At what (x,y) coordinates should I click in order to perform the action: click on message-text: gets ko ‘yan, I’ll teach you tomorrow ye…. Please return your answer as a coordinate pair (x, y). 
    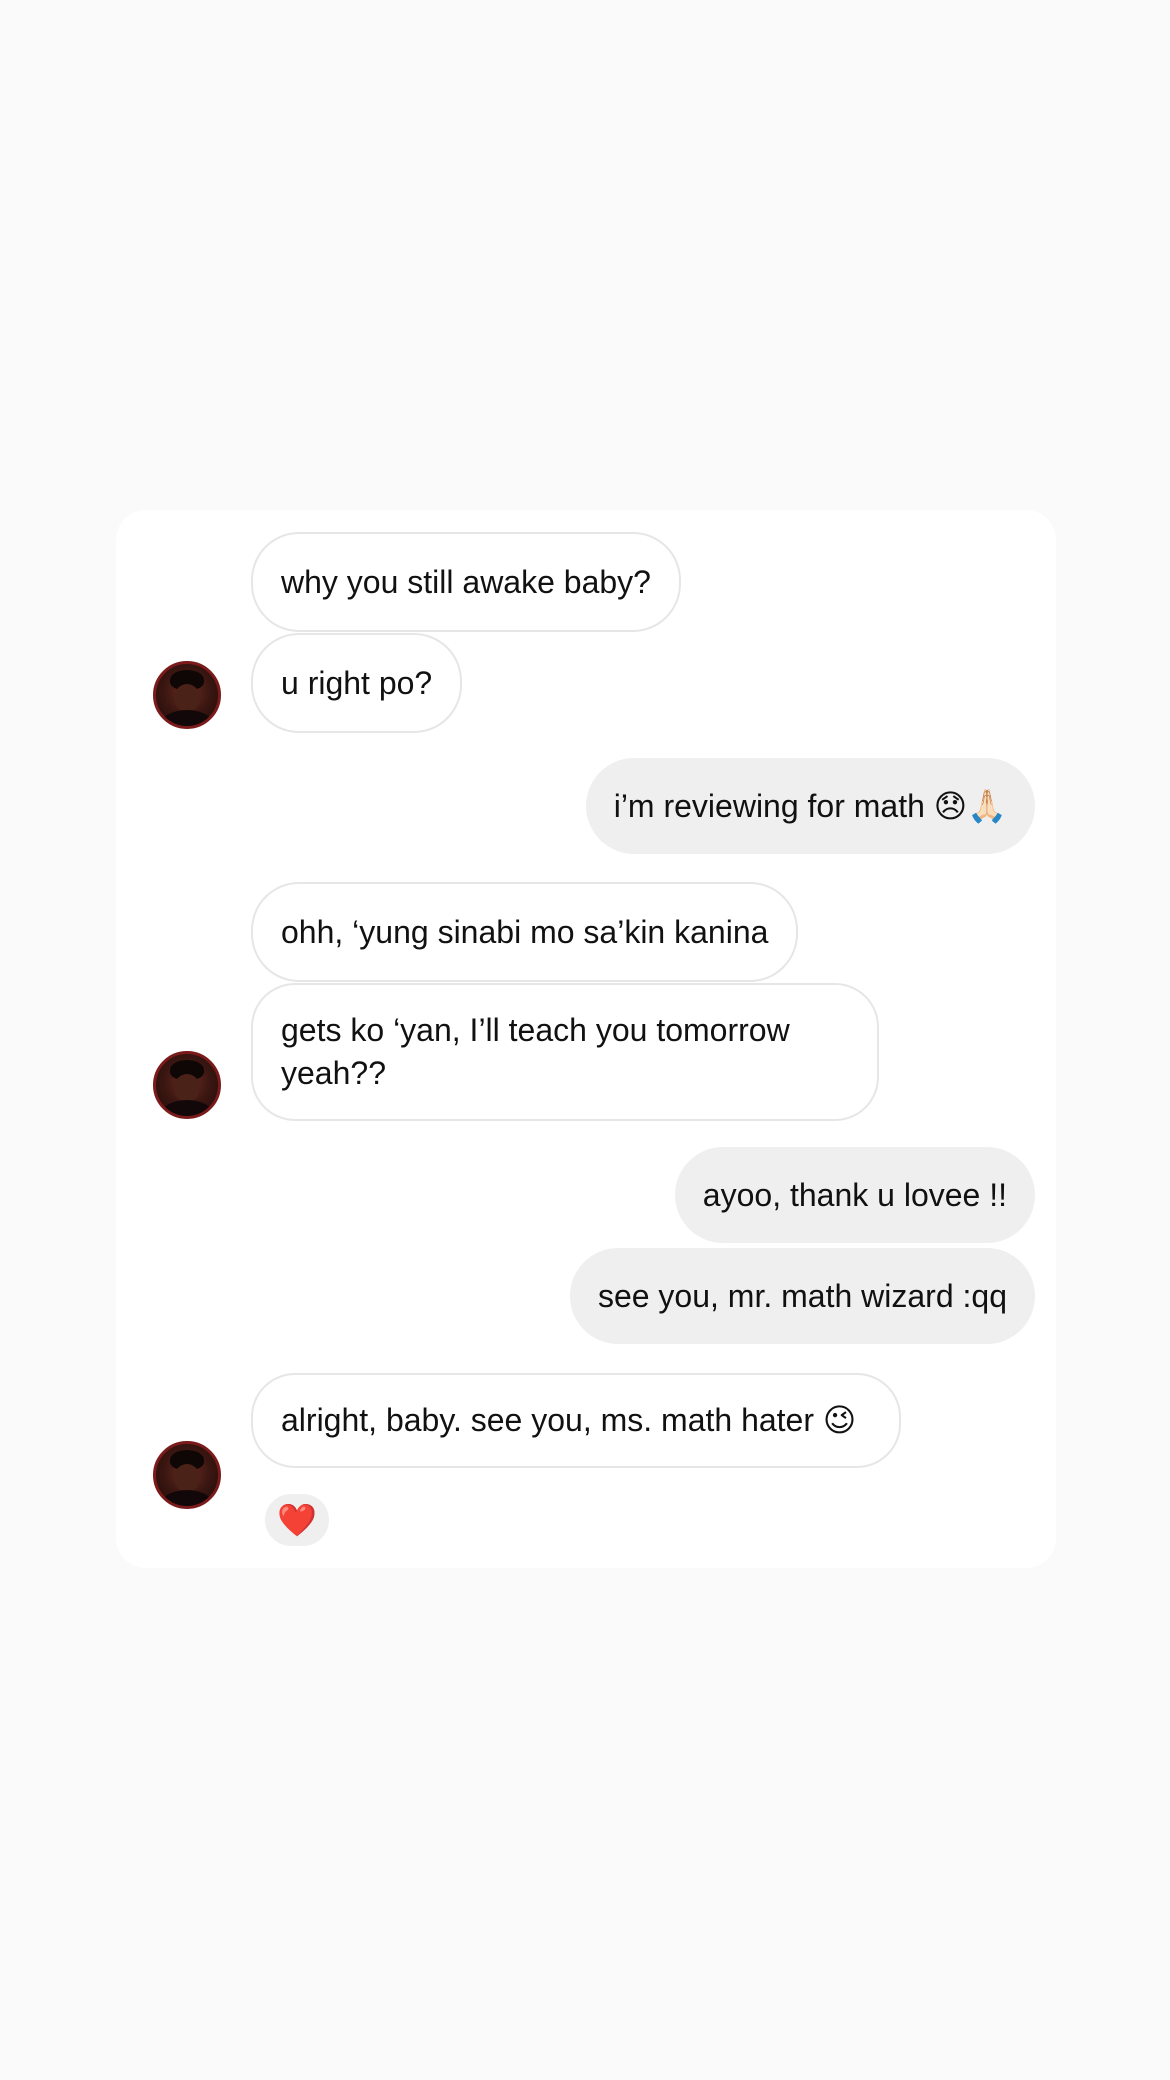
    Looking at the image, I should click on (535, 1051).